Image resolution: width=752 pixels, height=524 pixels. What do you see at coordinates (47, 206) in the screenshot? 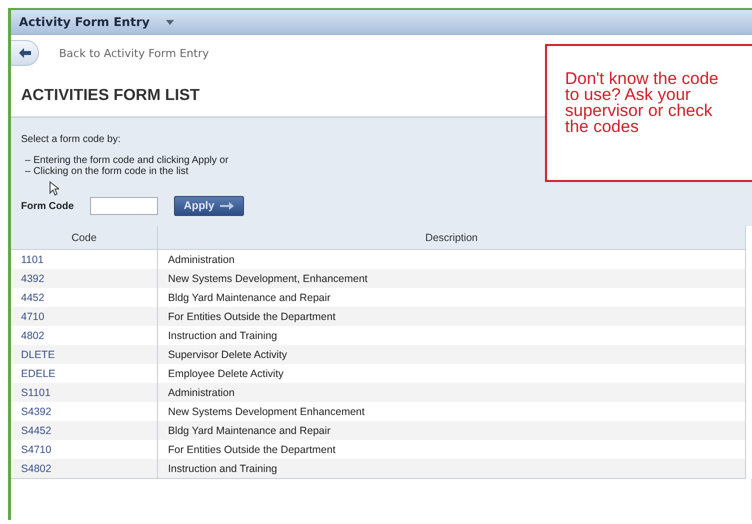
I see `form-code-label: Form Code` at bounding box center [47, 206].